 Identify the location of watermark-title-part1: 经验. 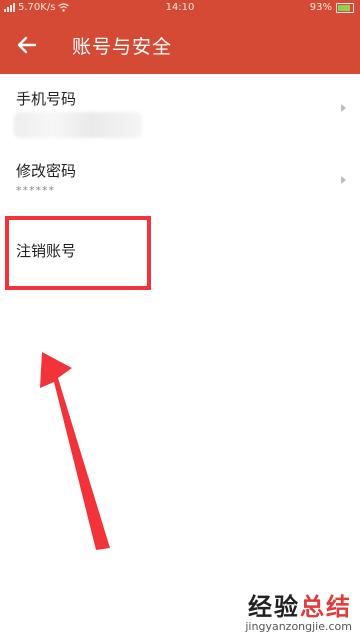
(274, 607).